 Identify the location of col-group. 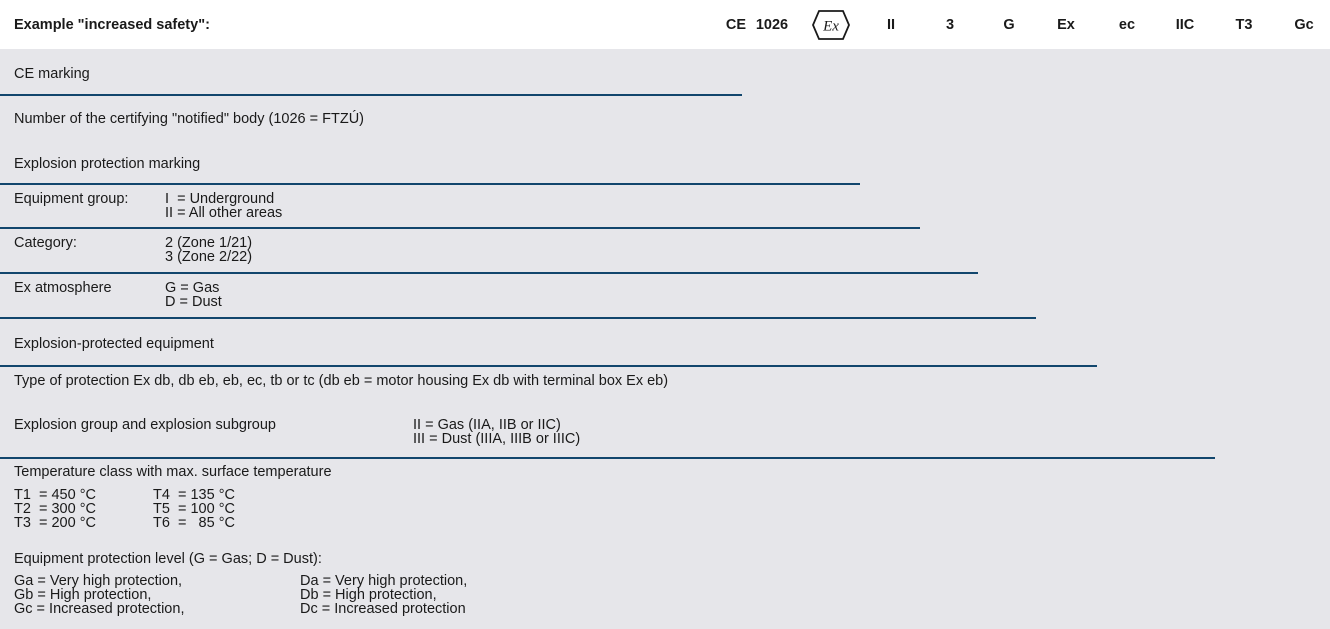
(890, 117).